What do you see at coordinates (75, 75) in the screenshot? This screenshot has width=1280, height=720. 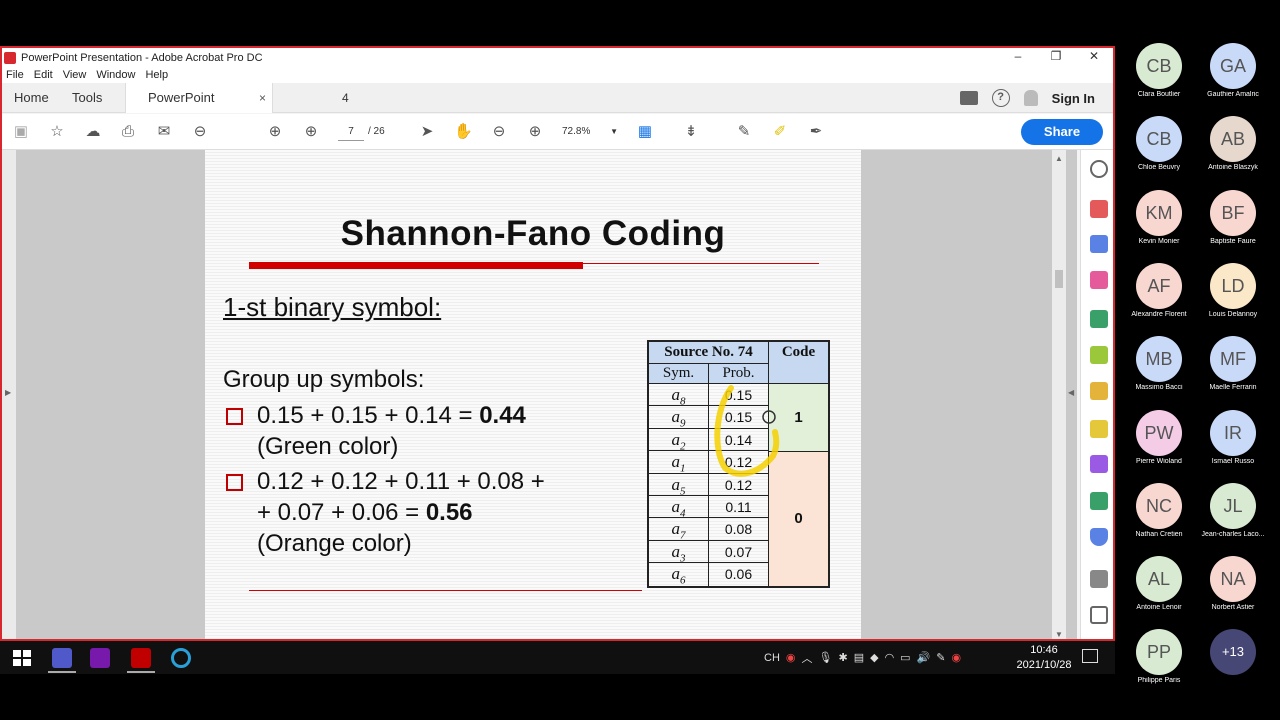 I see `menu-view: View` at bounding box center [75, 75].